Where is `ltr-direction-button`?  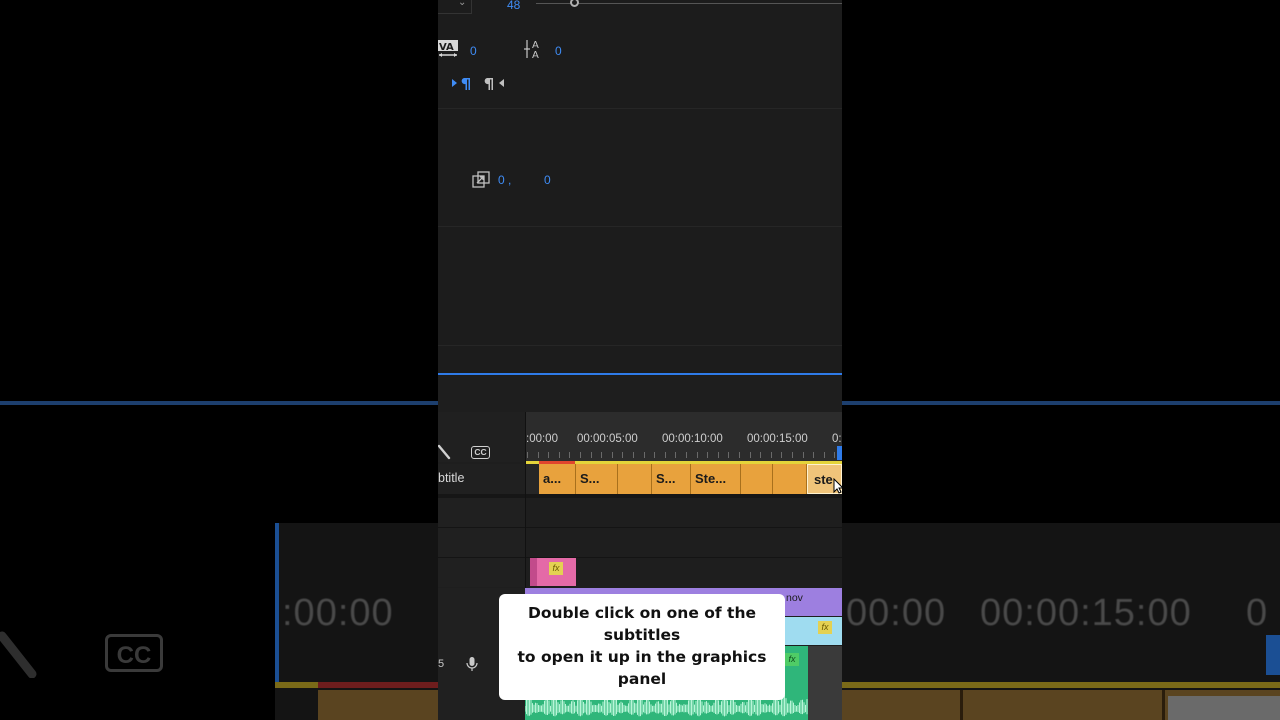
ltr-direction-button is located at coordinates (462, 84).